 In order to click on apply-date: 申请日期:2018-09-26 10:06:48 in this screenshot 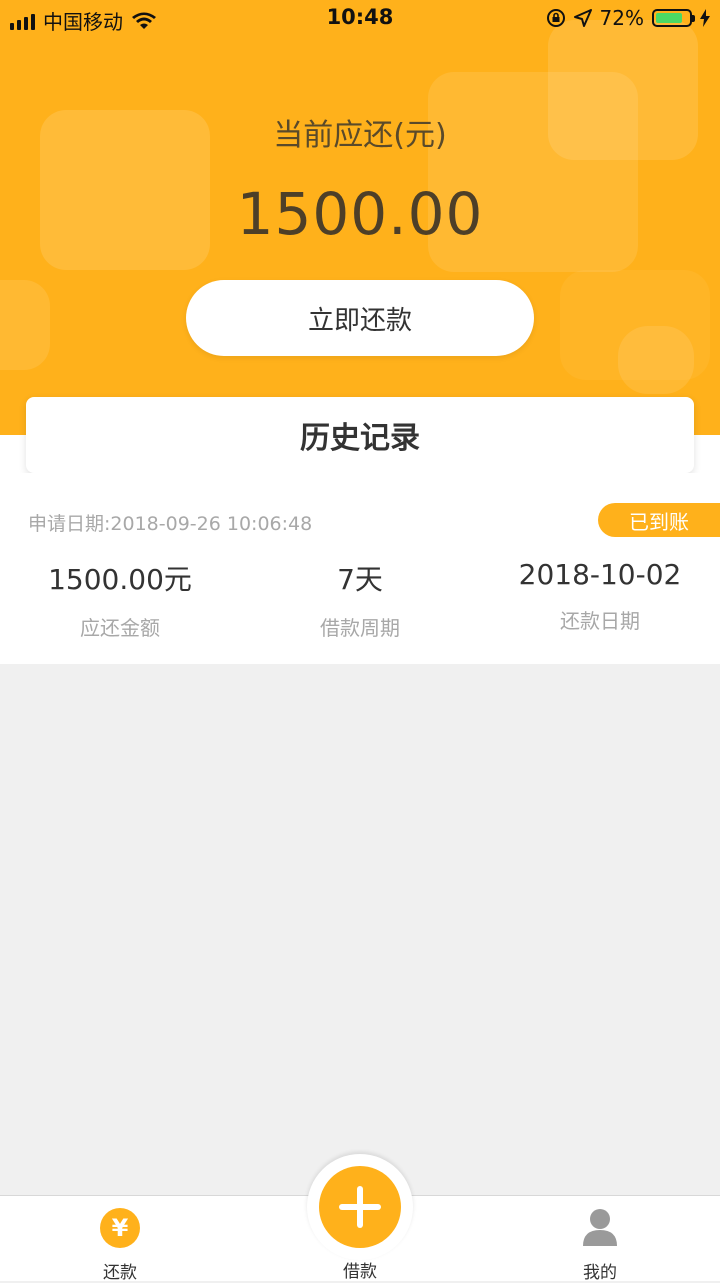, I will do `click(170, 524)`.